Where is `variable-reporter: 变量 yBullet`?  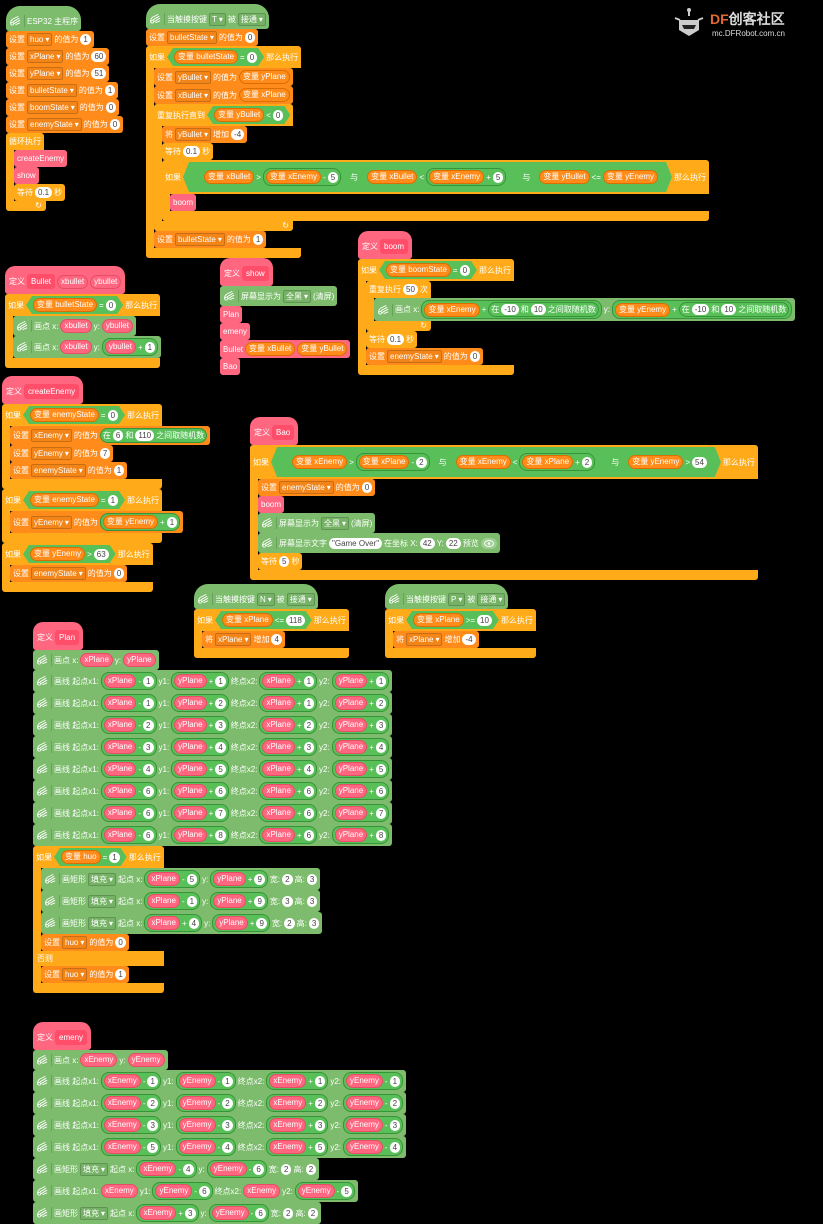 variable-reporter: 变量 yBullet is located at coordinates (239, 115).